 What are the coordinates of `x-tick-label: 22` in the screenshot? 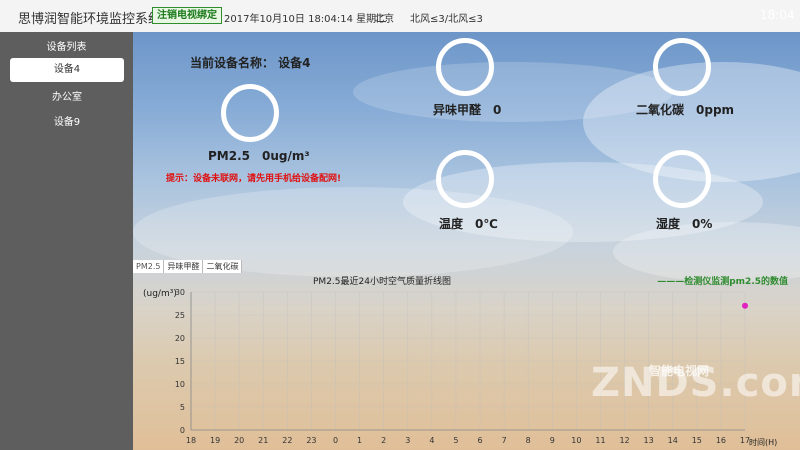 It's located at (287, 440).